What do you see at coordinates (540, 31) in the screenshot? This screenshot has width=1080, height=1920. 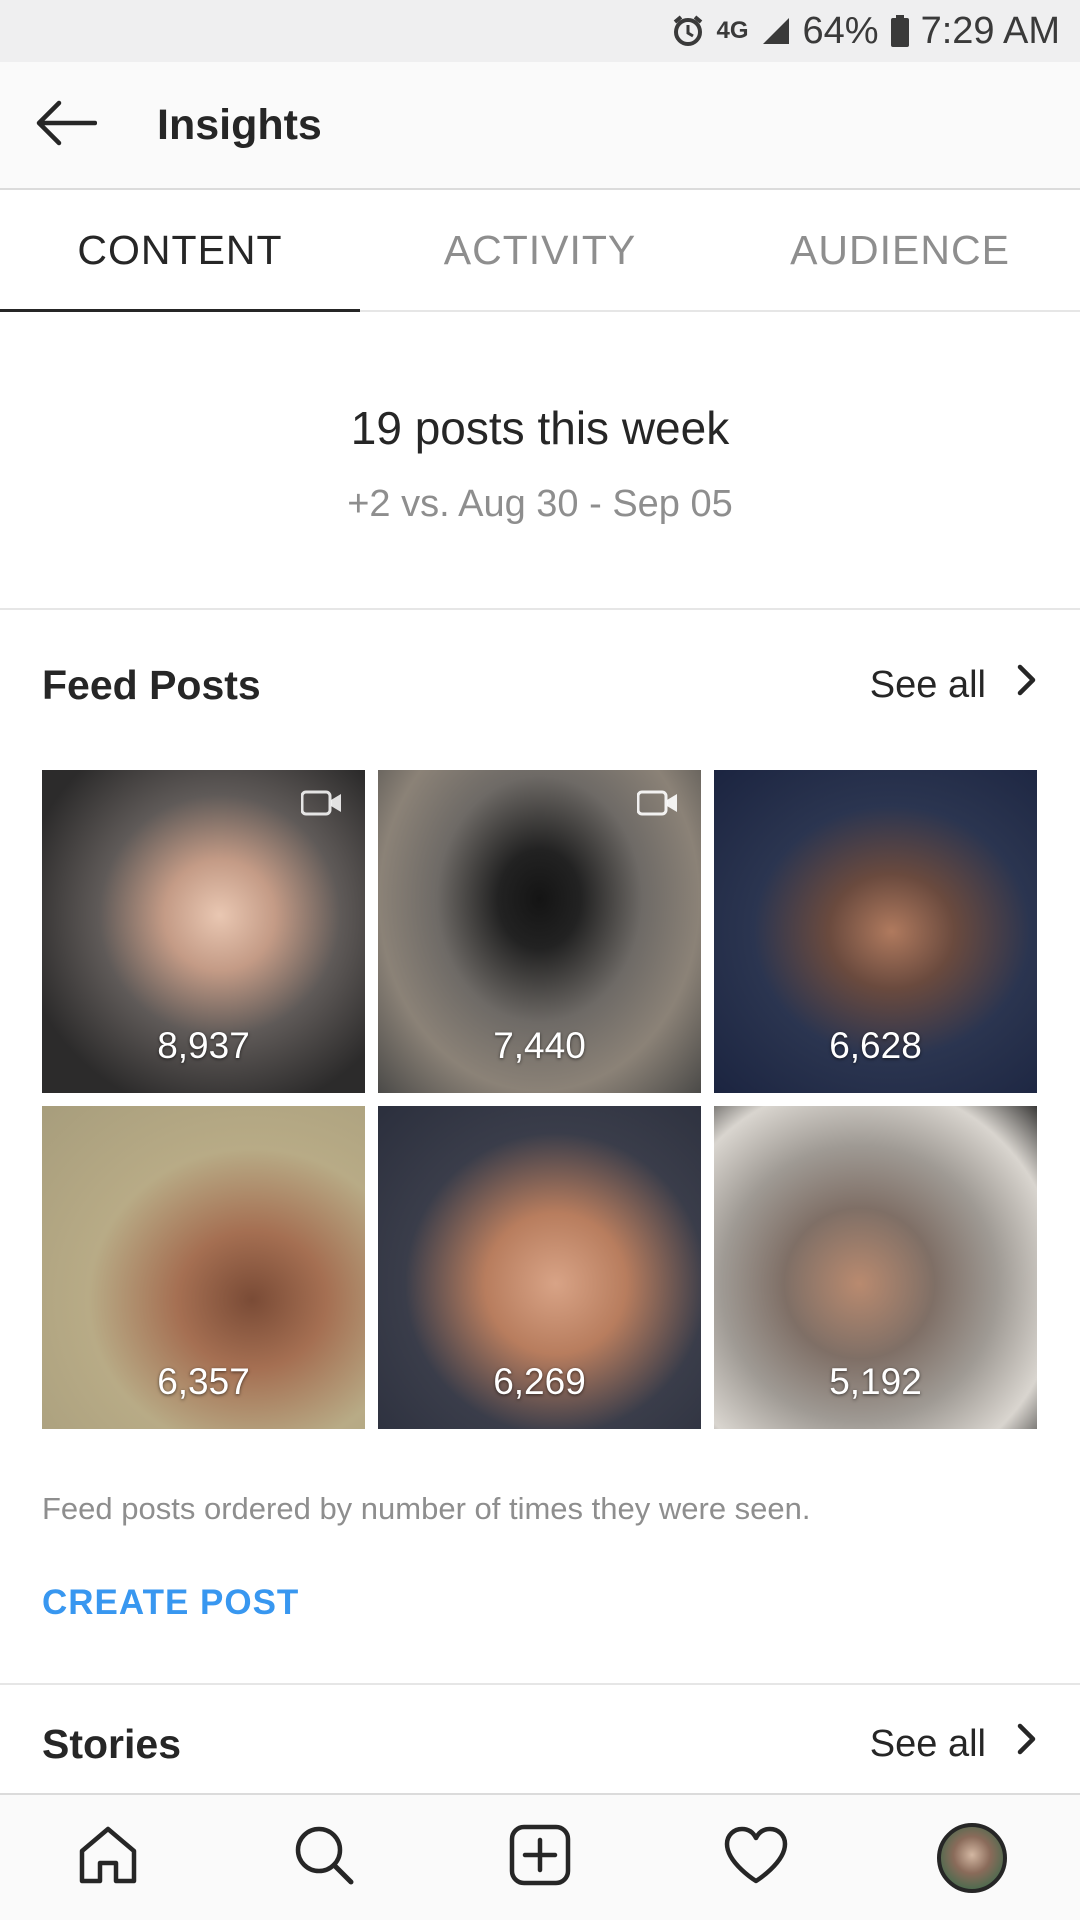 I see `status-bar: 4G 64% 7:29 AM` at bounding box center [540, 31].